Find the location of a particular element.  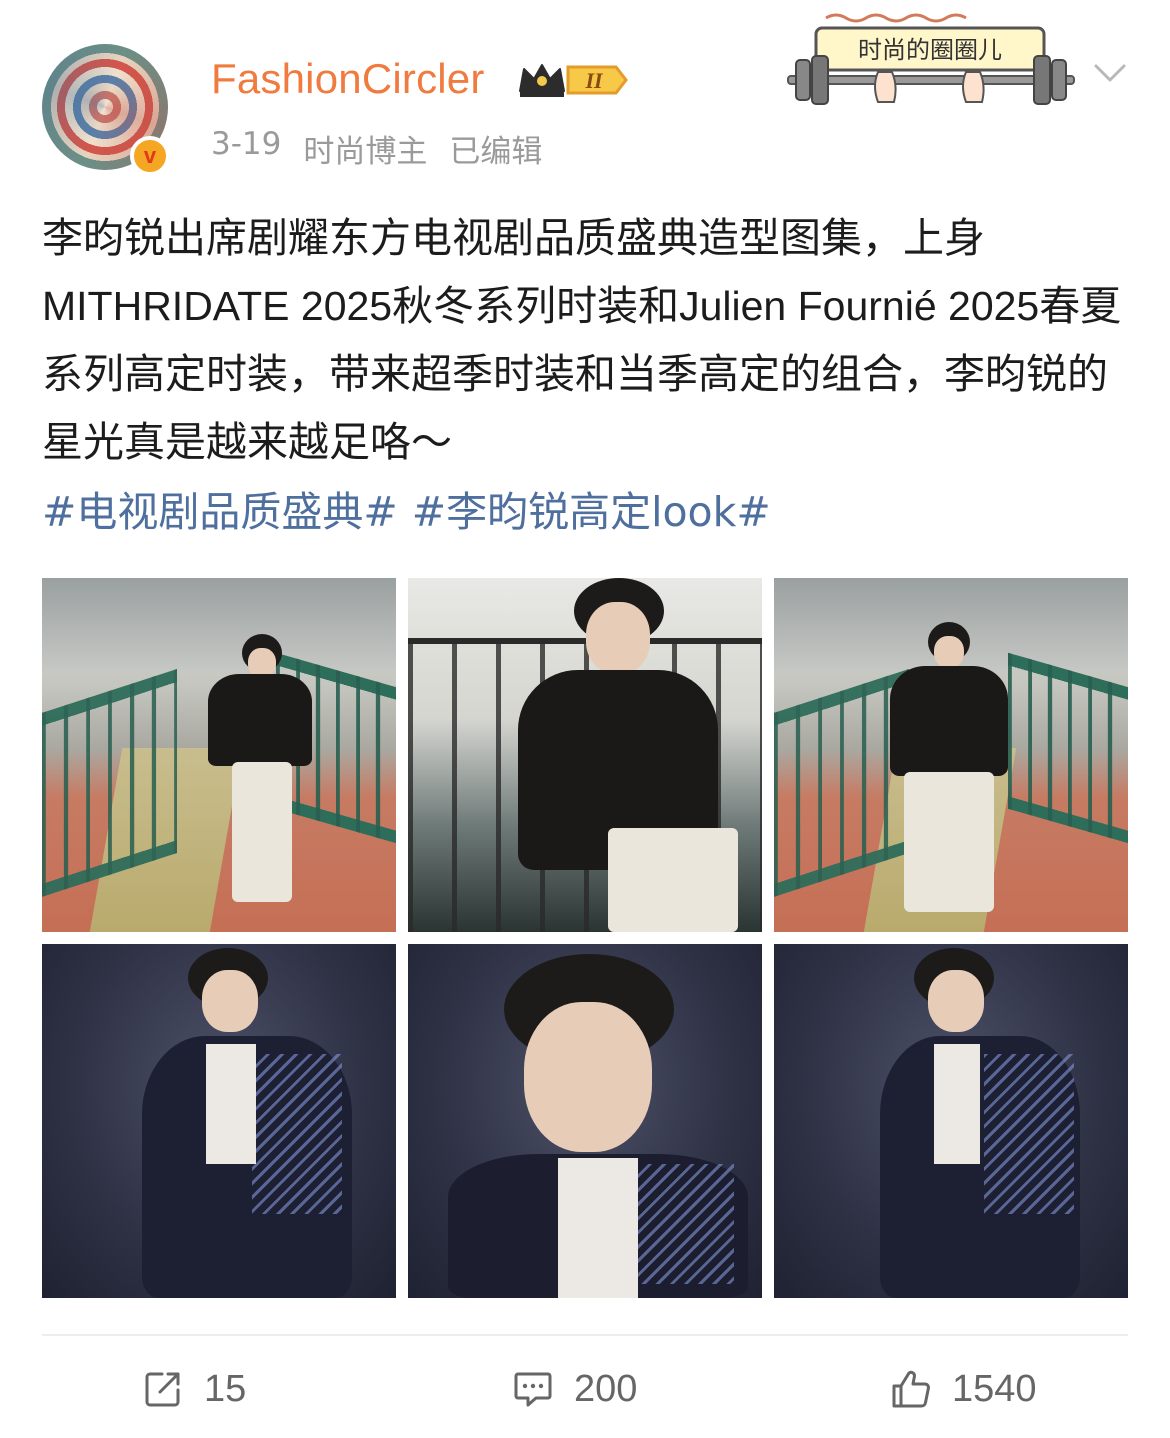

share-count: 15 is located at coordinates (225, 1388).